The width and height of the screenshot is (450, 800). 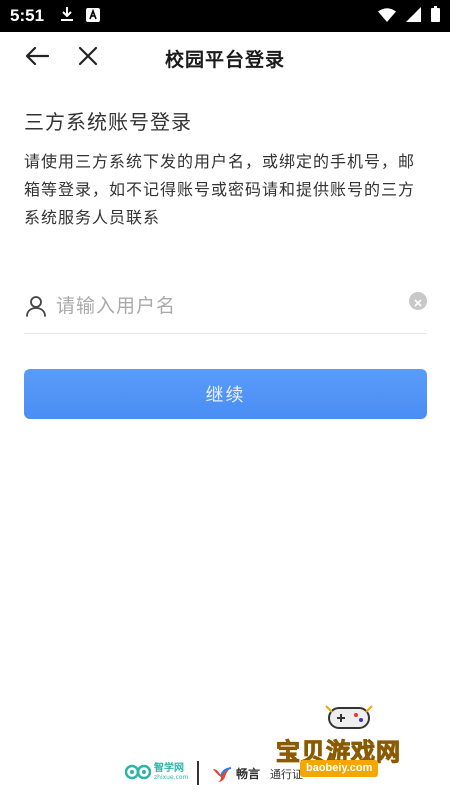 What do you see at coordinates (138, 772) in the screenshot?
I see `owl-icon` at bounding box center [138, 772].